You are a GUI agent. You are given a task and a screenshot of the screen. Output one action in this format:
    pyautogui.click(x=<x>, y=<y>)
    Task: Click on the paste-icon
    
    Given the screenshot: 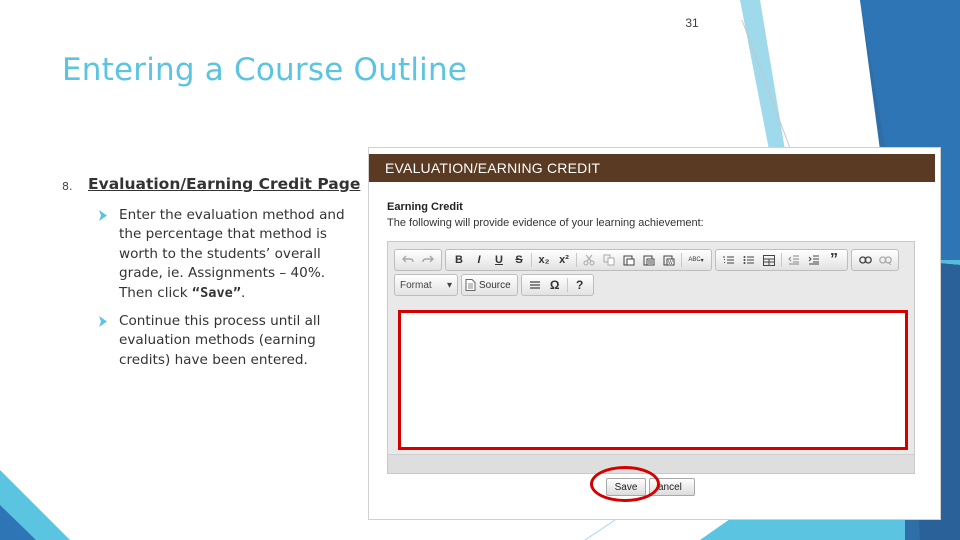 What is the action you would take?
    pyautogui.click(x=629, y=260)
    